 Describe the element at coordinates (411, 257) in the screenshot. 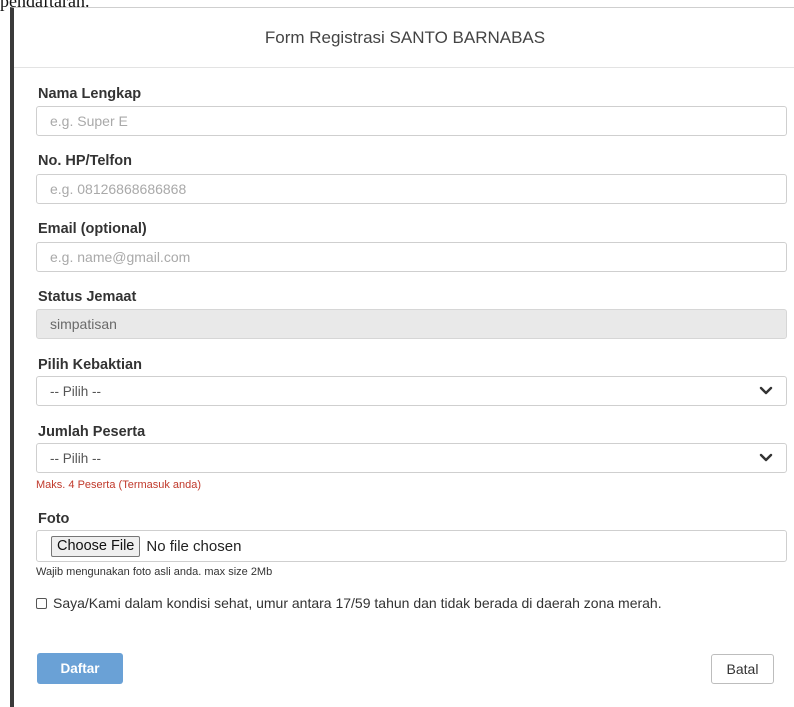

I see `email-input` at that location.